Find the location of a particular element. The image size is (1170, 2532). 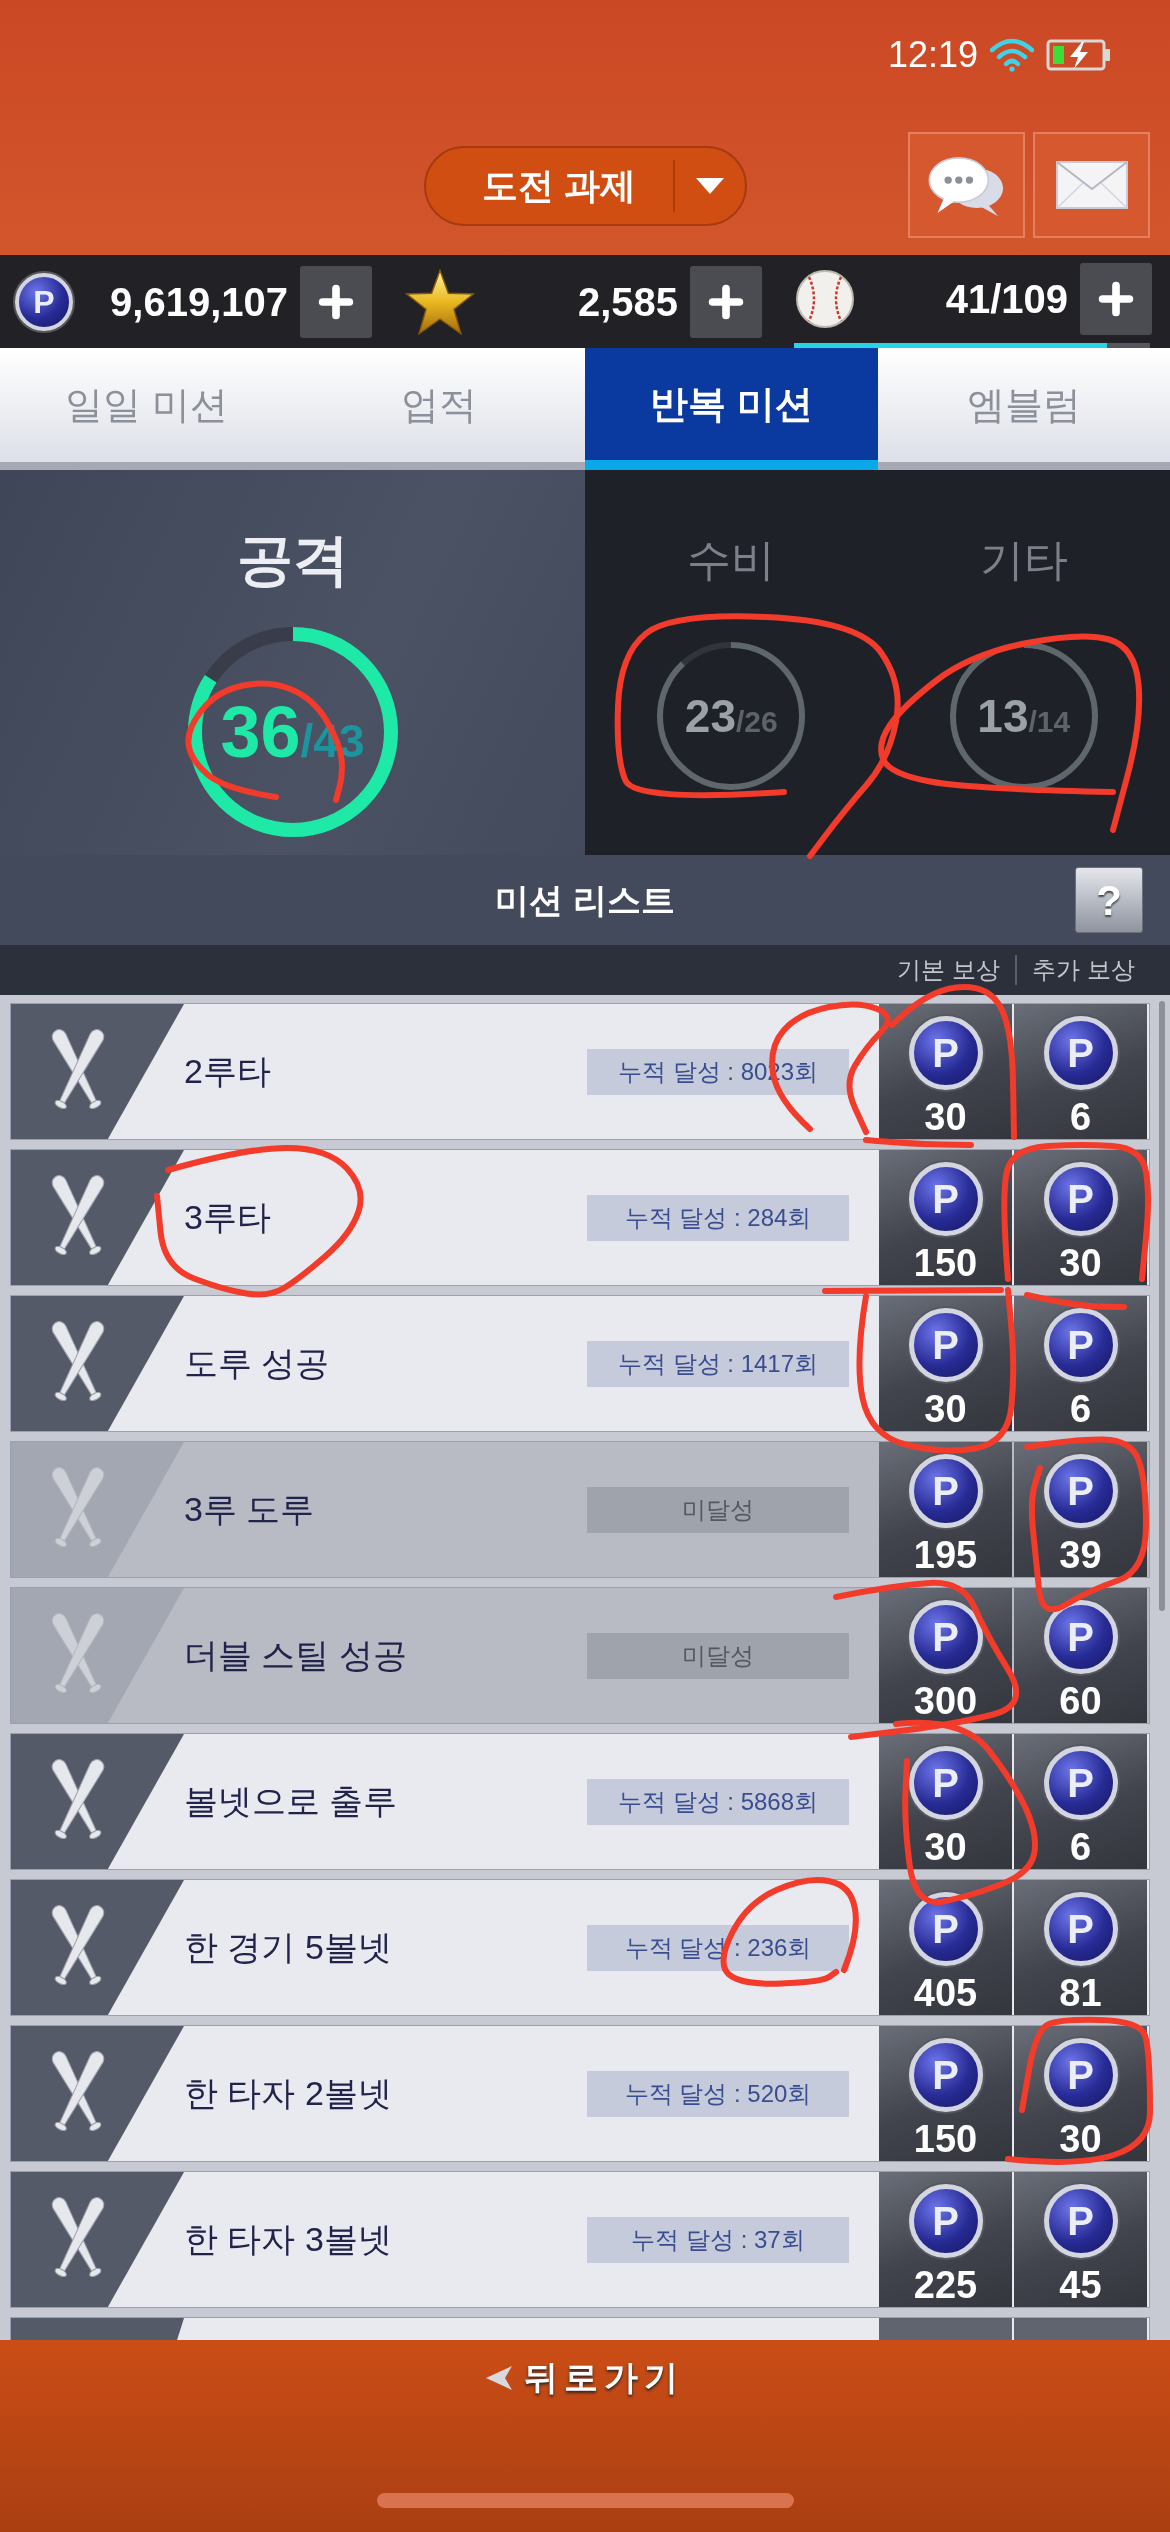

mission-title: 3루 도루 is located at coordinates (249, 1509).